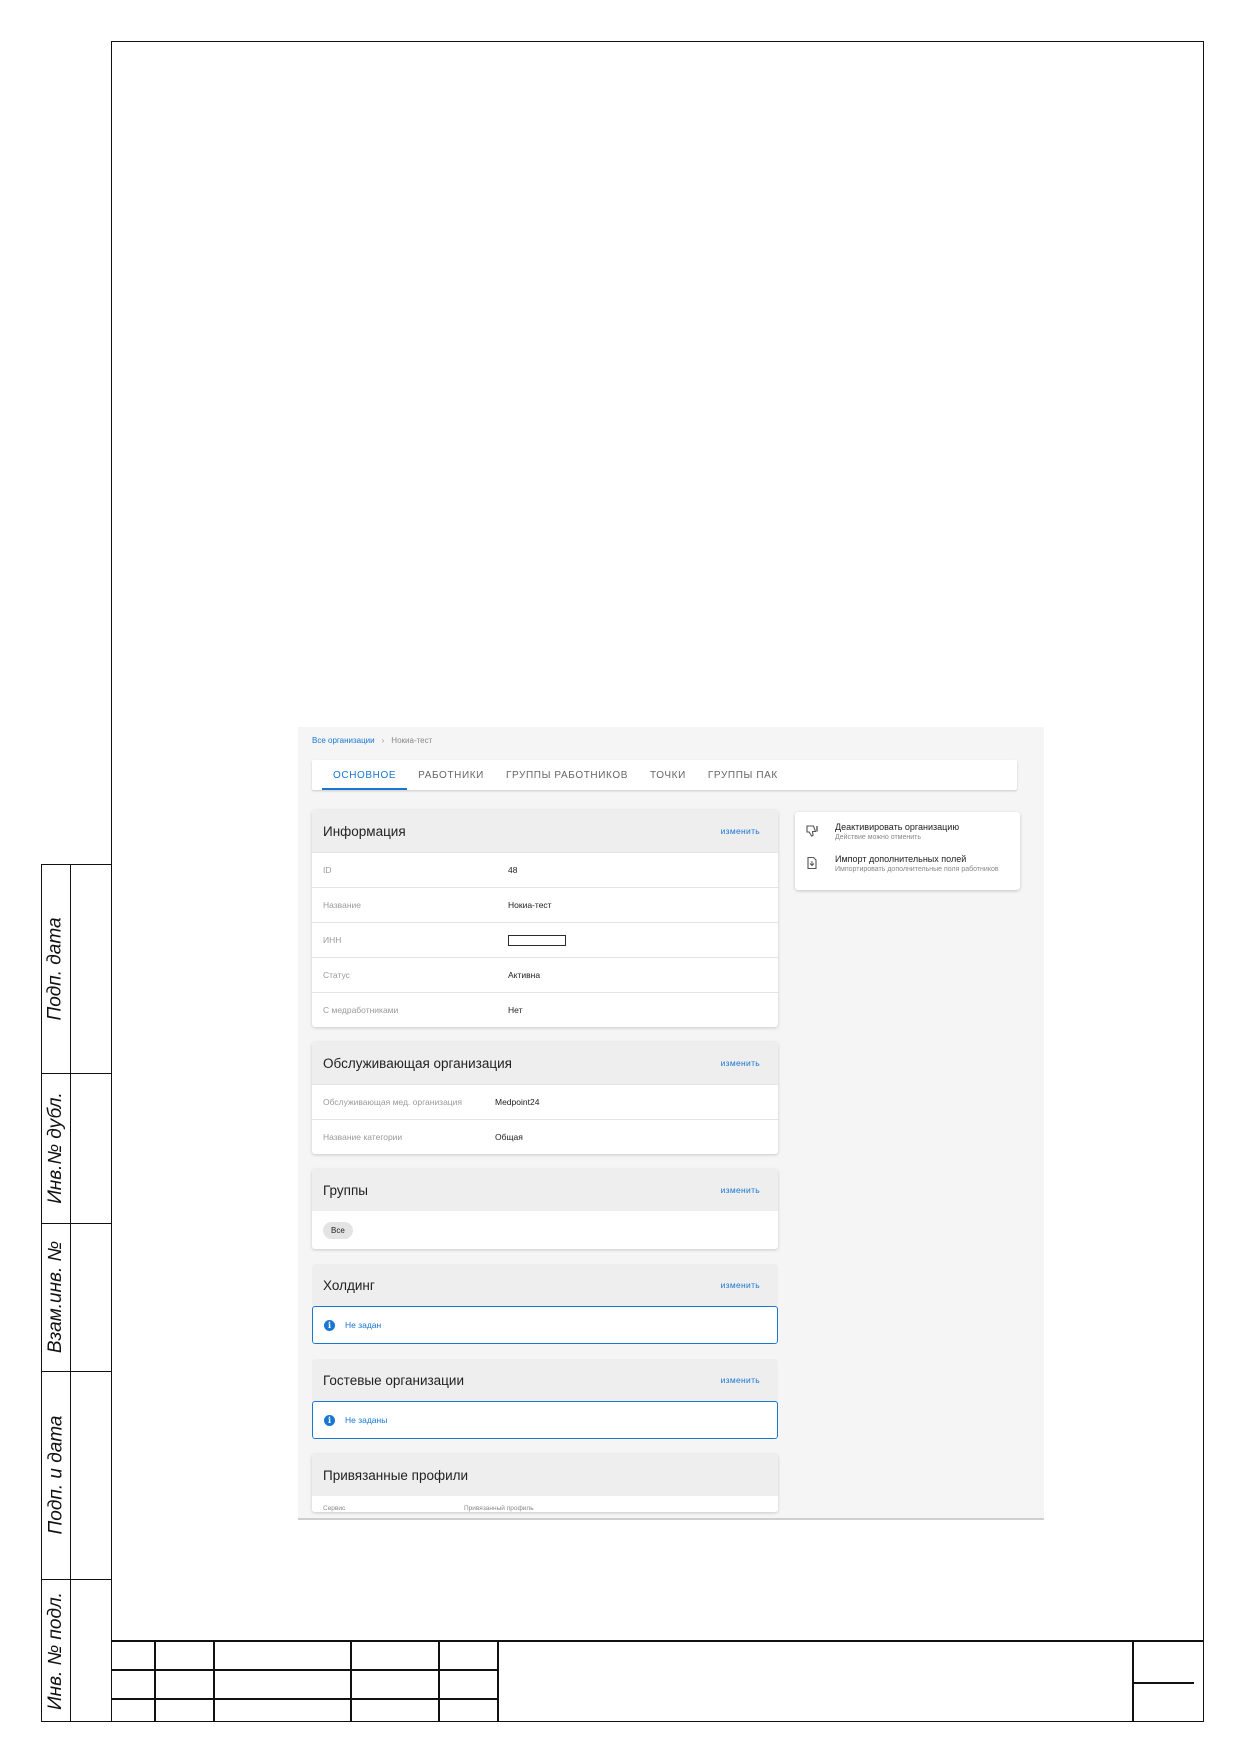  I want to click on groups-edit-button: изменить, so click(740, 1190).